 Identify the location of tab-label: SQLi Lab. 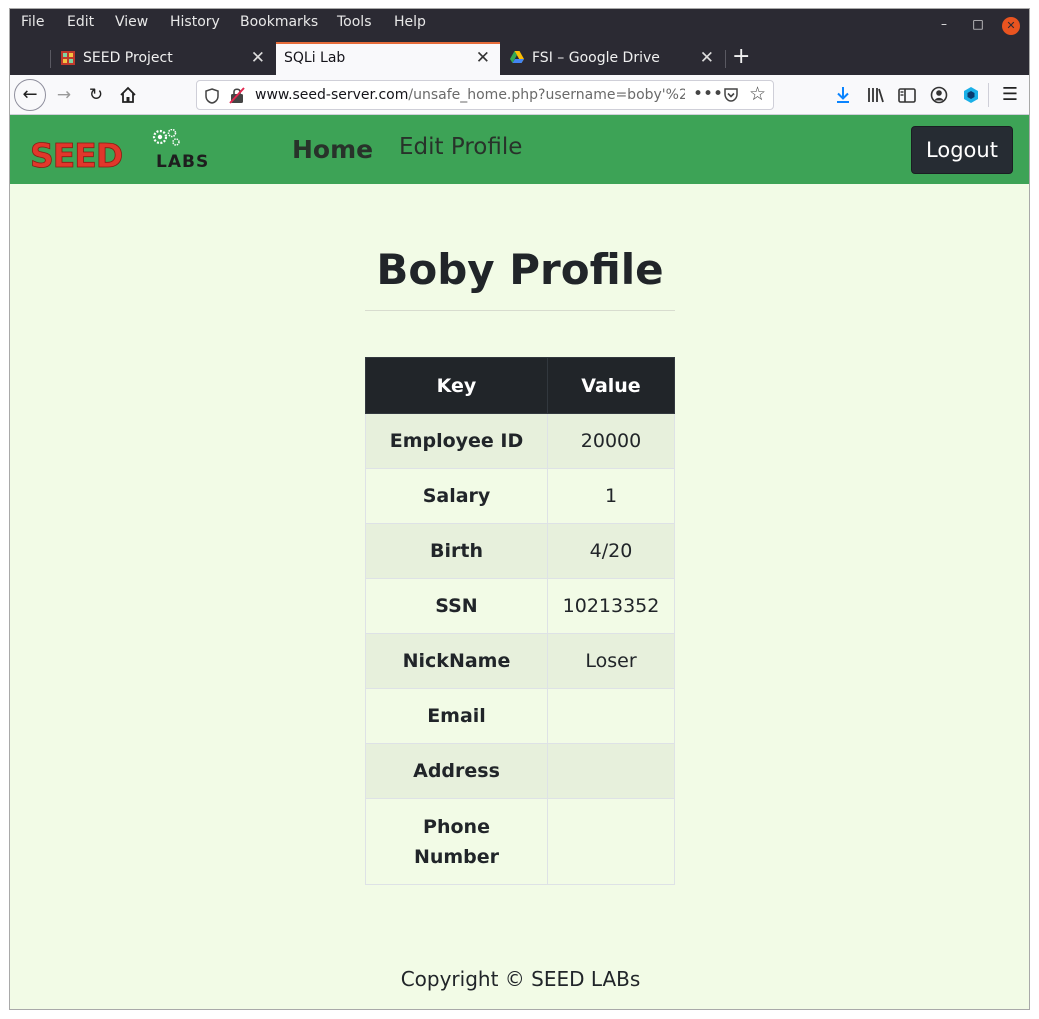
(315, 58).